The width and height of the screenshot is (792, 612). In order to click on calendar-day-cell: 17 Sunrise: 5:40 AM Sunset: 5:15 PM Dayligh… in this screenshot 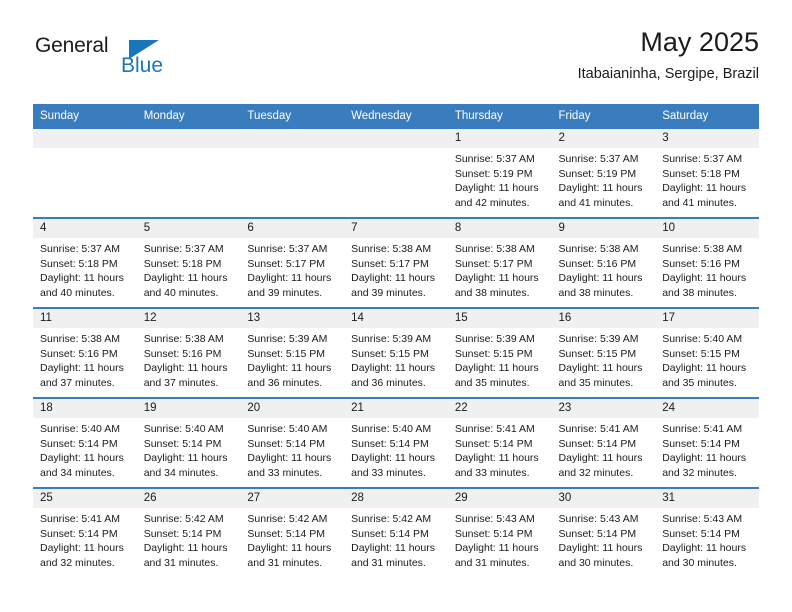, I will do `click(707, 352)`.